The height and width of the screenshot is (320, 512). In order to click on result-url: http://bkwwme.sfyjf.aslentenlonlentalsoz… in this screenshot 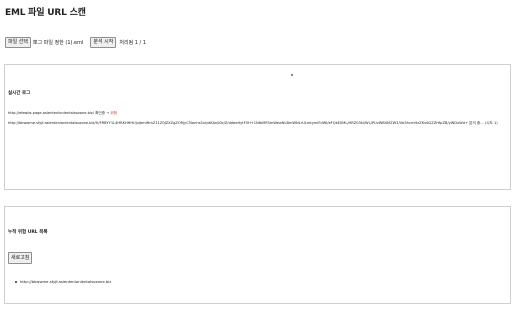, I will do `click(66, 281)`.